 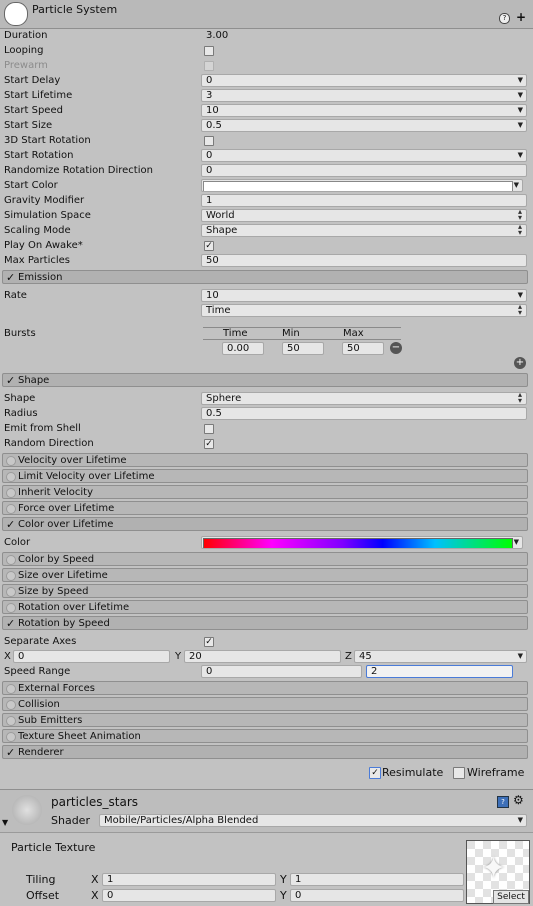 I want to click on color-gradient-field: ▼, so click(x=362, y=542).